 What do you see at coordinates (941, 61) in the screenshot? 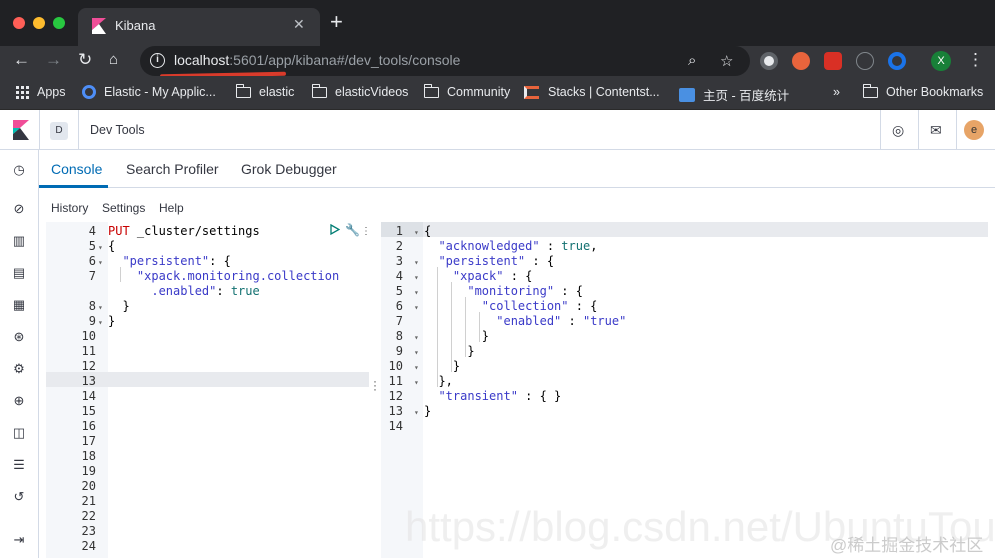
I see `profile-avatar: X` at bounding box center [941, 61].